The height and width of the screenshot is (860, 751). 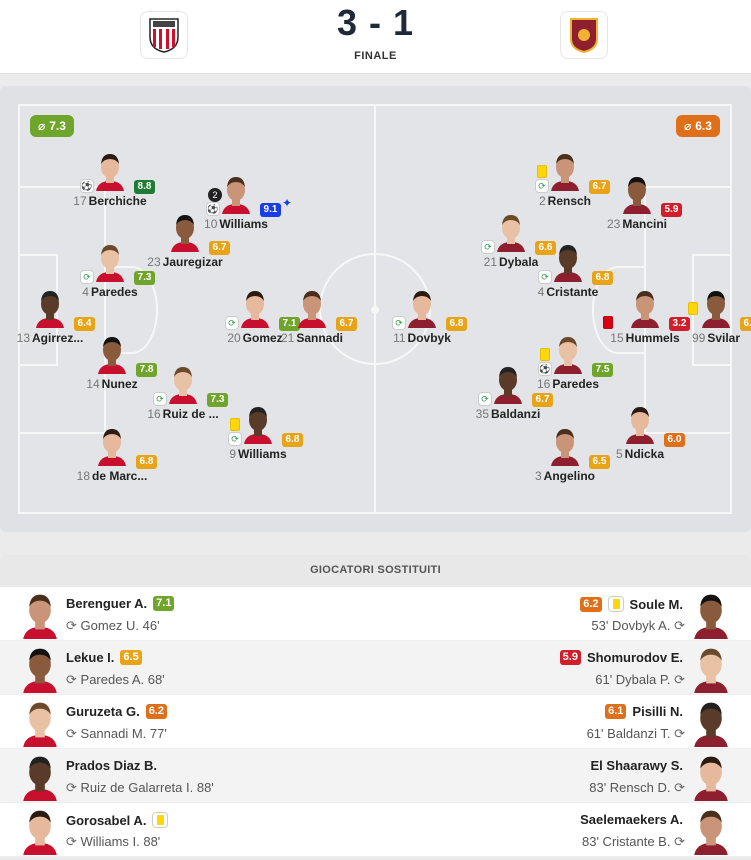 What do you see at coordinates (621, 657) in the screenshot?
I see `sub-in-name: 5.9 Shomurodov E.` at bounding box center [621, 657].